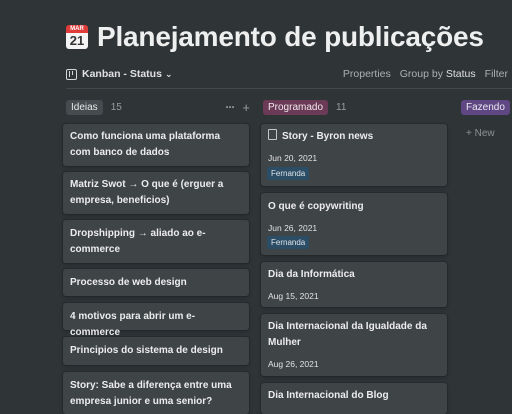 This screenshot has width=512, height=414. Describe the element at coordinates (71, 74) in the screenshot. I see `board-icon` at that location.